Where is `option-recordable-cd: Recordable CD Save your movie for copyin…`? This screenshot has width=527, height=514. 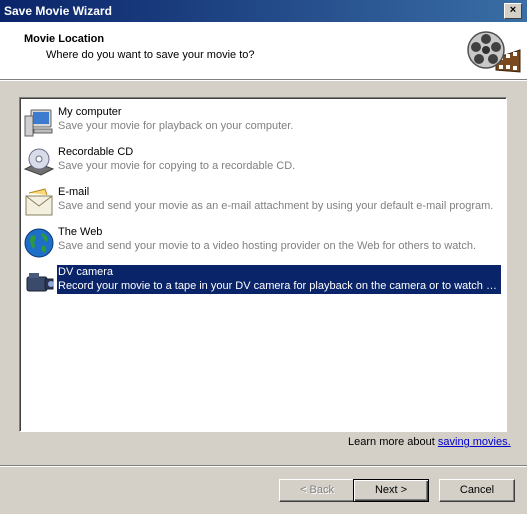 option-recordable-cd: Recordable CD Save your movie for copyin… is located at coordinates (261, 163).